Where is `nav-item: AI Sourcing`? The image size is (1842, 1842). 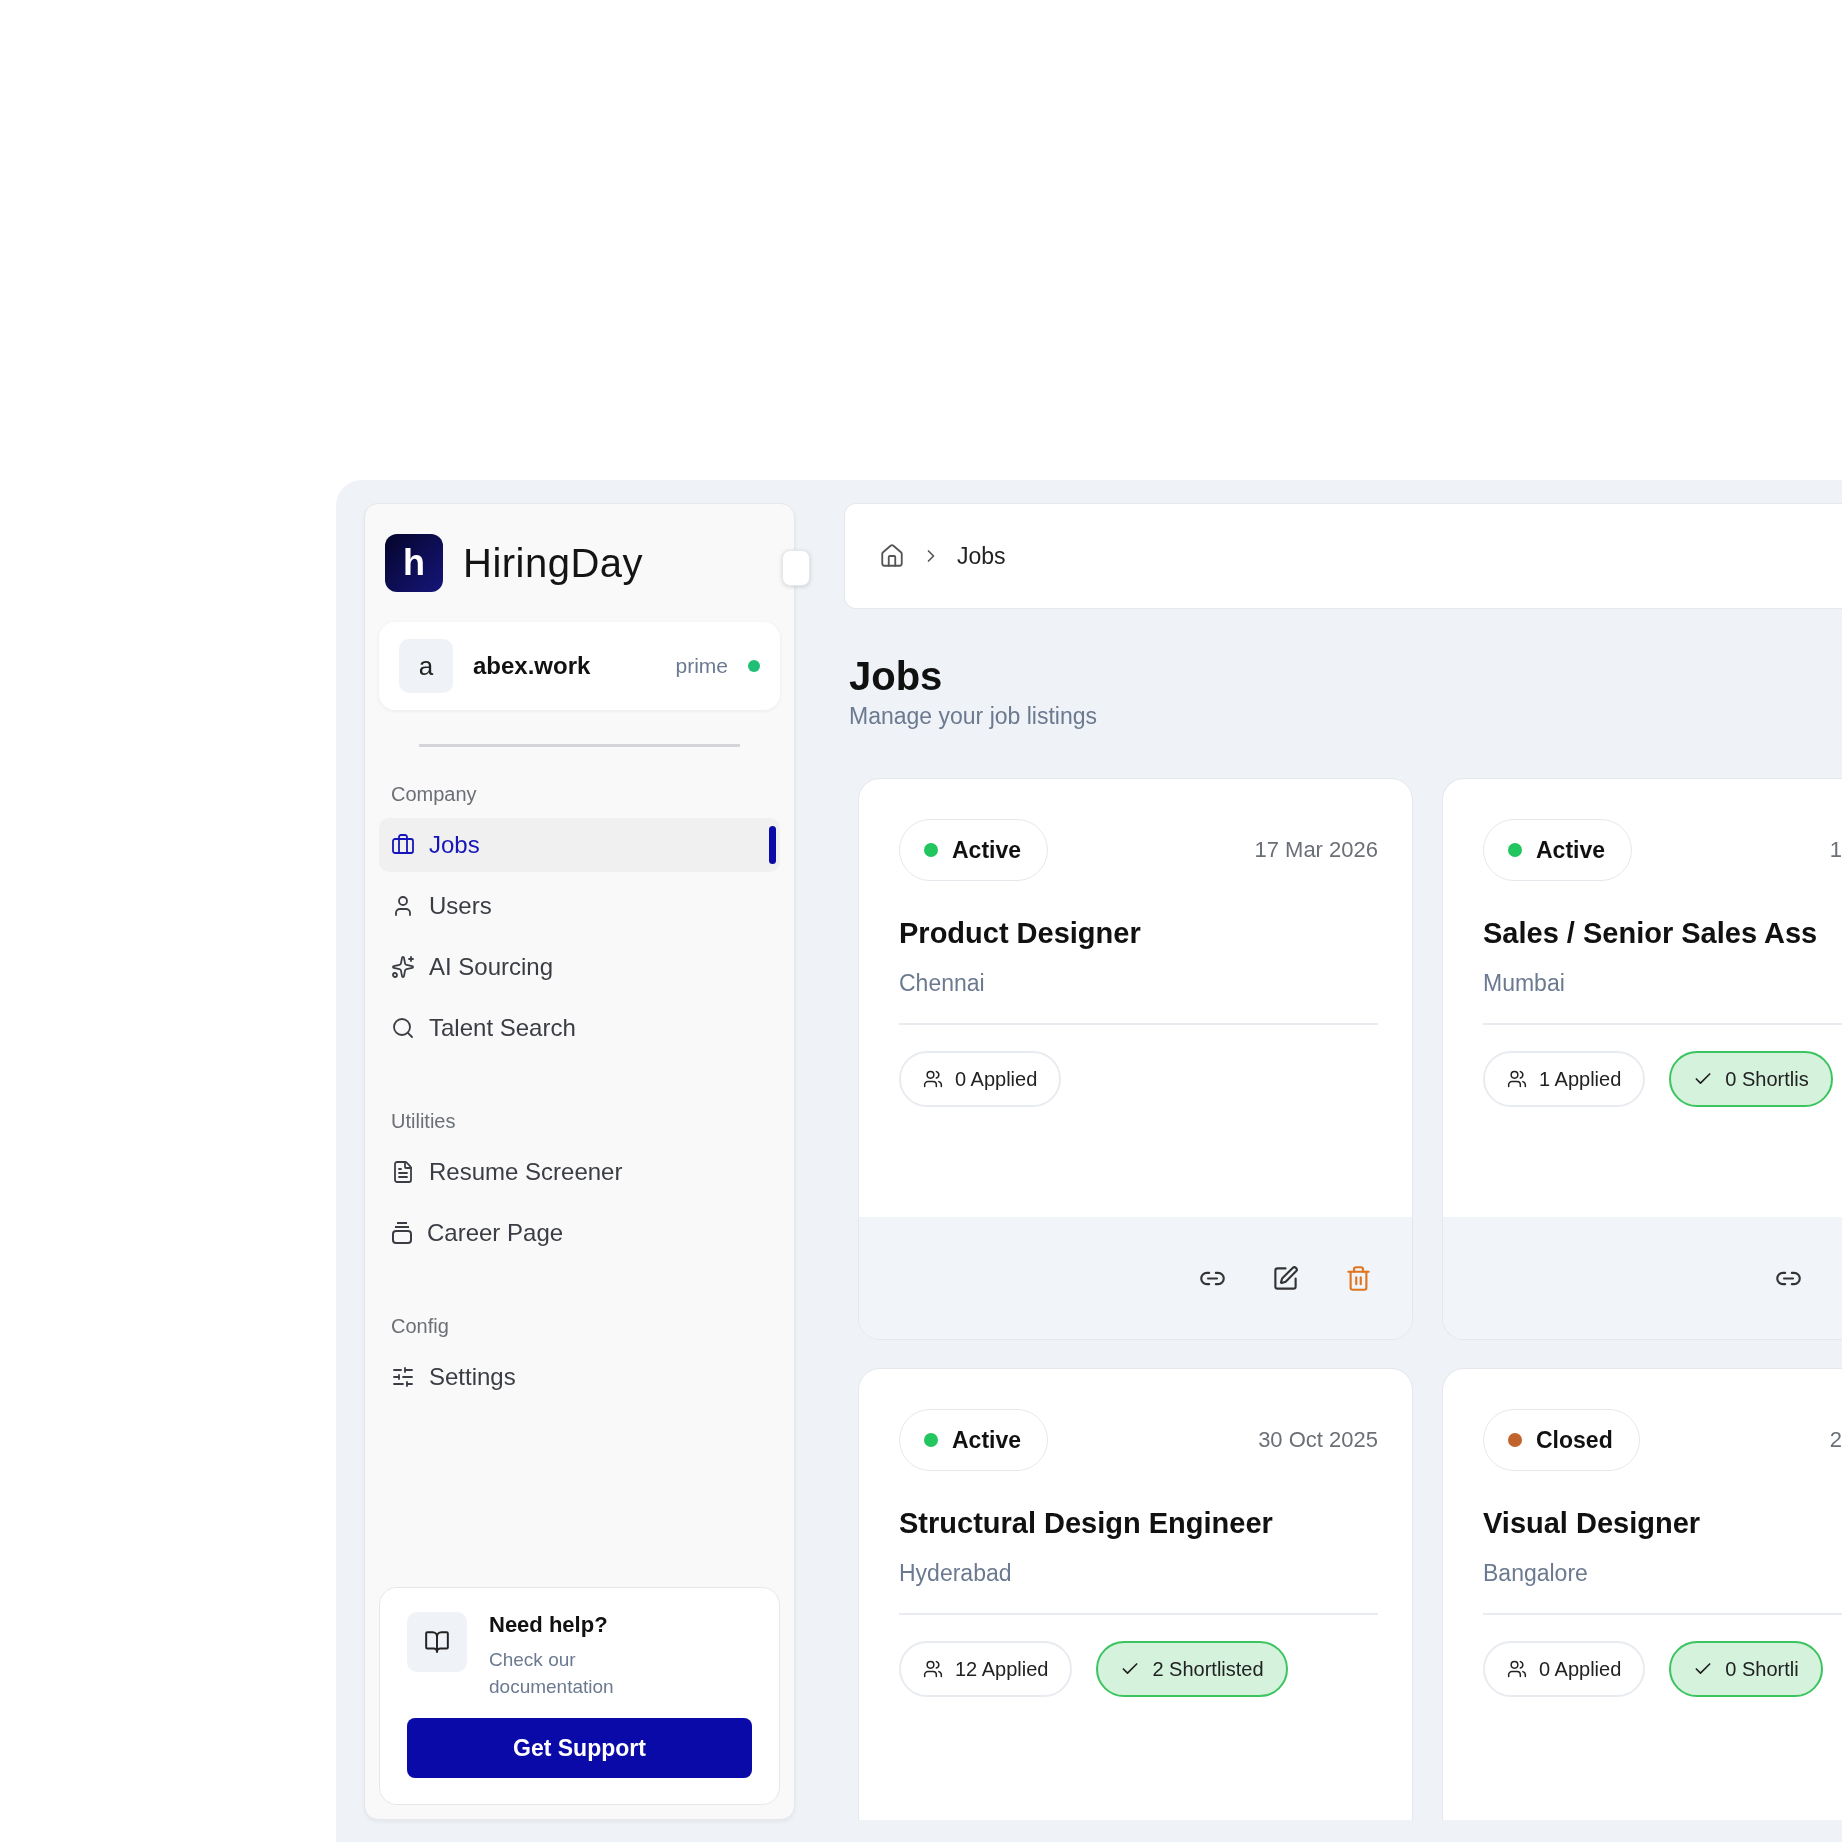
nav-item: AI Sourcing is located at coordinates (579, 967).